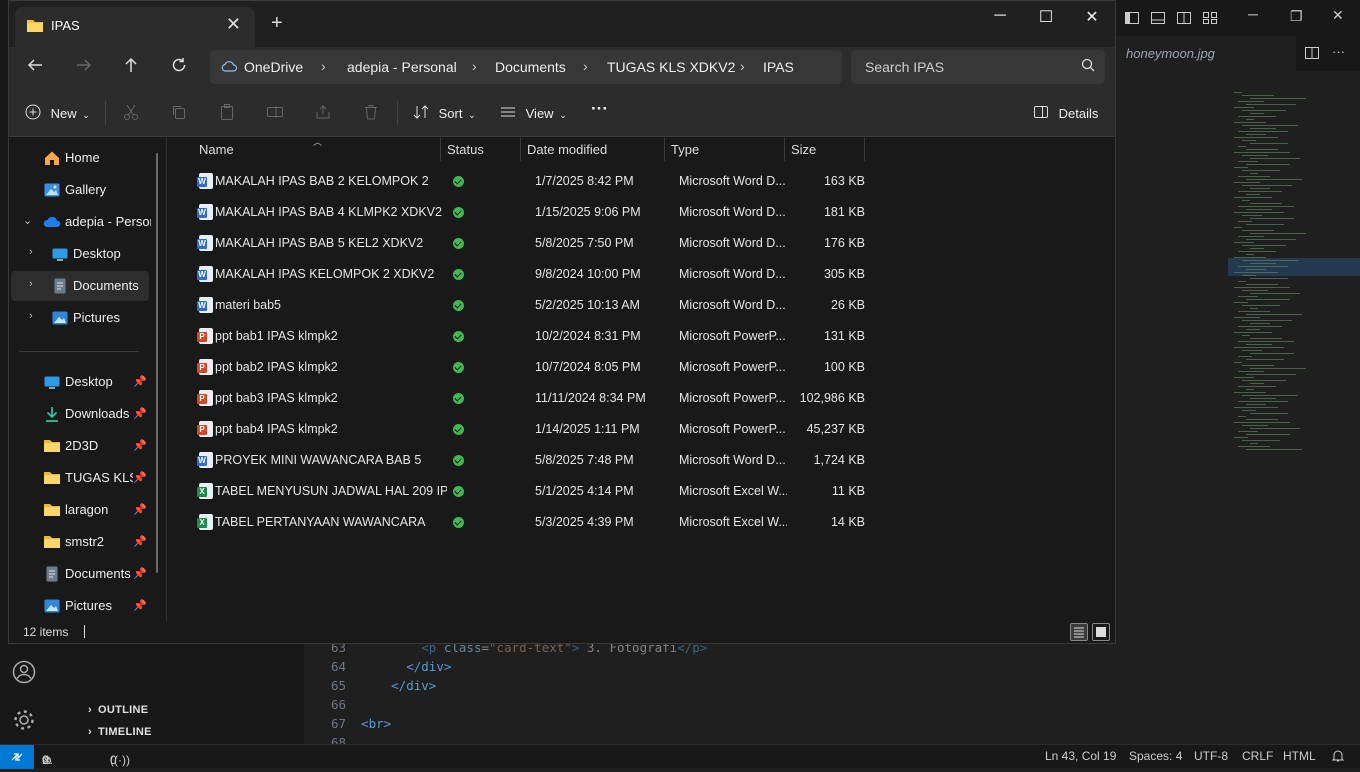  What do you see at coordinates (1338, 51) in the screenshot?
I see `more-actions-icon: ···` at bounding box center [1338, 51].